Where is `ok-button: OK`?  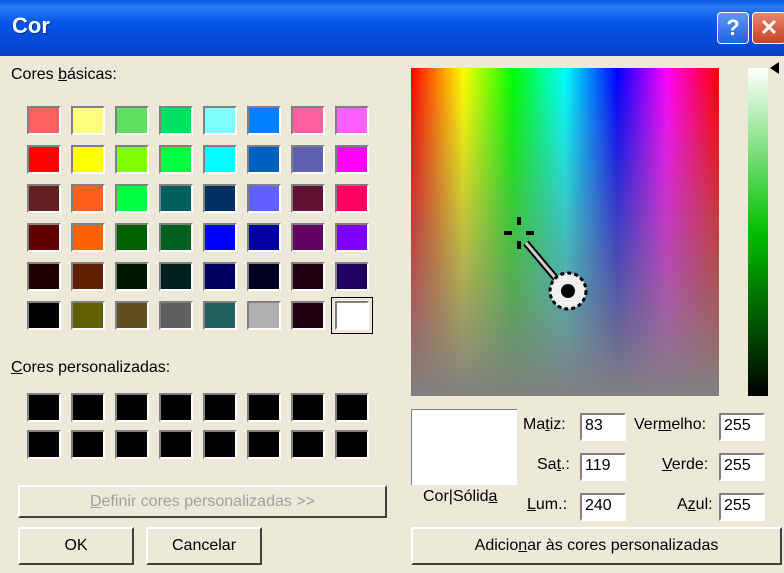
ok-button: OK is located at coordinates (76, 546).